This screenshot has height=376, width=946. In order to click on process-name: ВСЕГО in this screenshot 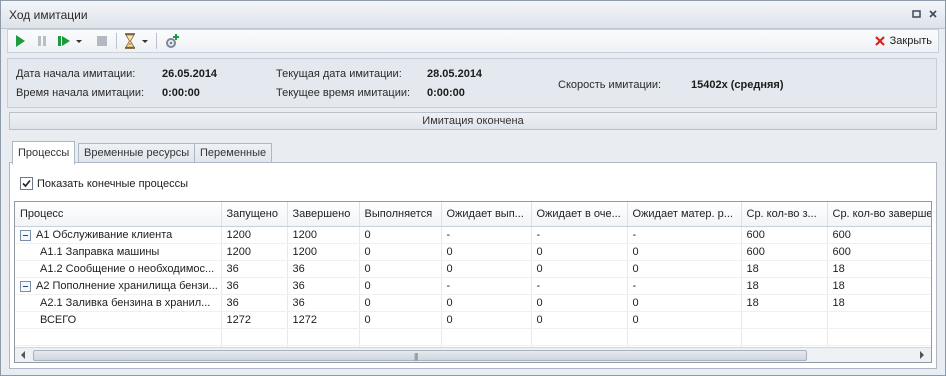, I will do `click(58, 320)`.